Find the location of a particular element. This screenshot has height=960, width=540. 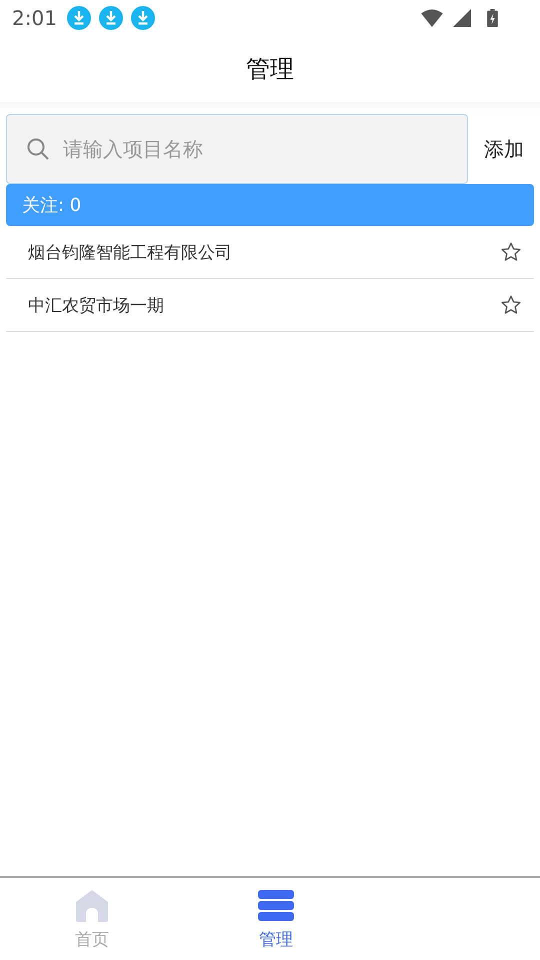

wifi-icon is located at coordinates (432, 18).